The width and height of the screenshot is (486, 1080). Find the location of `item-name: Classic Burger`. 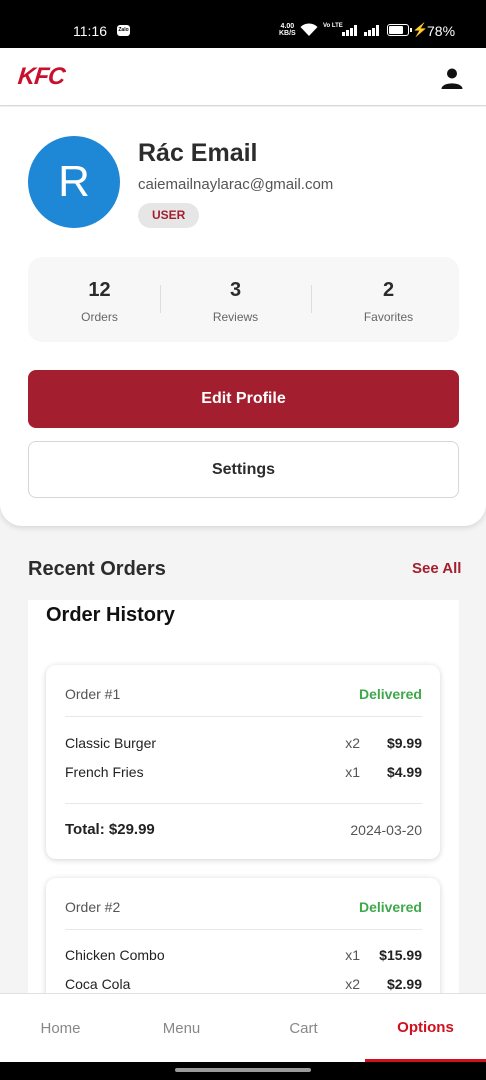

item-name: Classic Burger is located at coordinates (111, 743).